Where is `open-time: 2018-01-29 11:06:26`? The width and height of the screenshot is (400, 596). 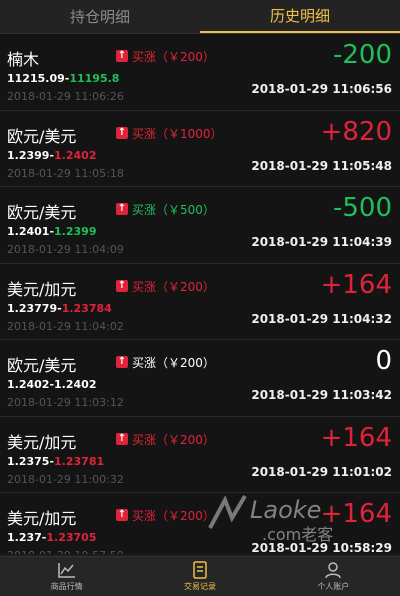
open-time: 2018-01-29 11:06:26 is located at coordinates (65, 96).